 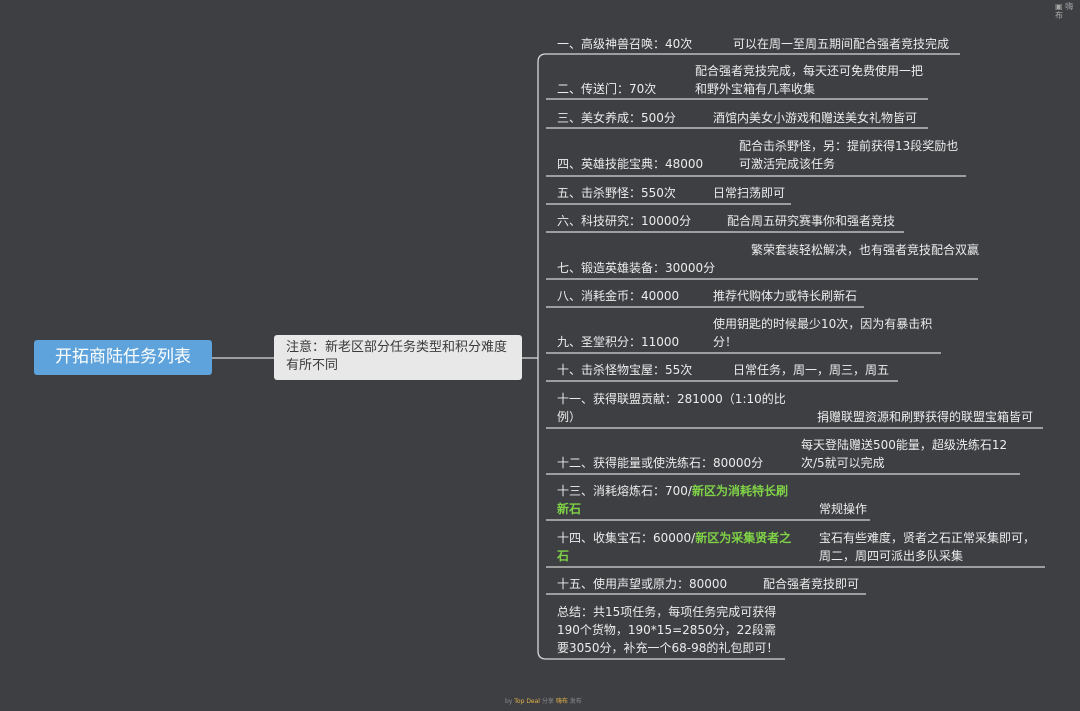 I want to click on task-desc: 配合强者竞技即可, so click(x=811, y=584).